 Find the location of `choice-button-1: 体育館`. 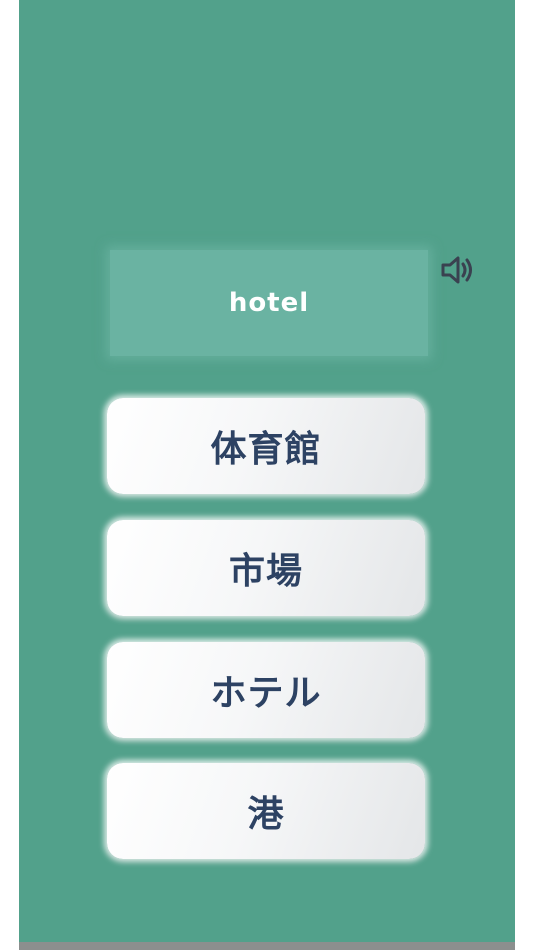

choice-button-1: 体育館 is located at coordinates (266, 446).